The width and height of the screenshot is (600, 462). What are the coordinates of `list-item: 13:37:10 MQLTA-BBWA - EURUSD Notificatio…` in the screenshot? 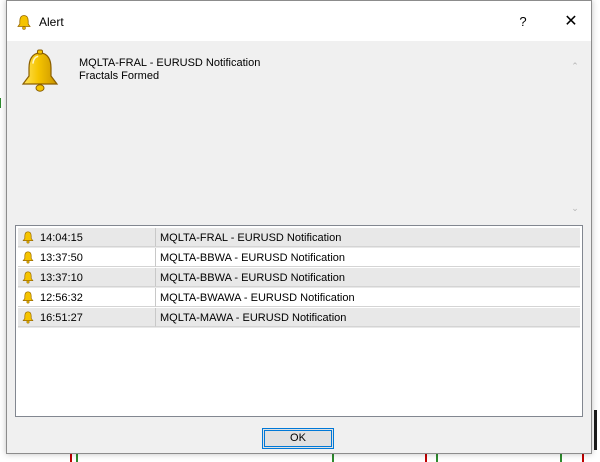 It's located at (299, 278).